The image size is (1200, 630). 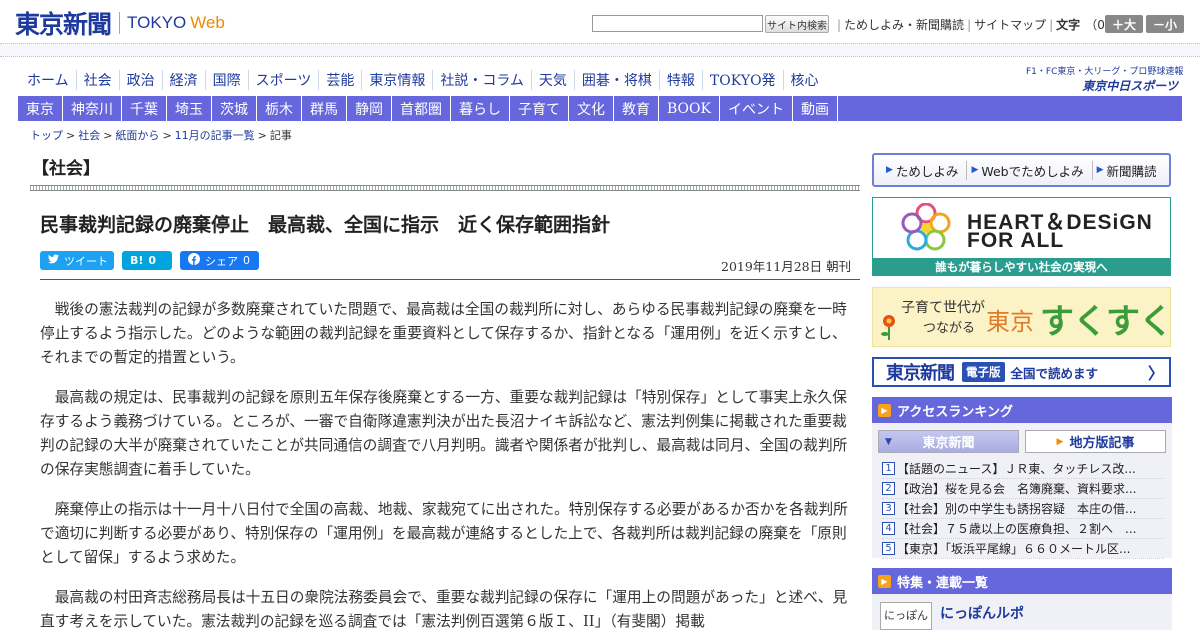 I want to click on link-trial-subscribe: ためしよみ・新聞購読, so click(x=904, y=24).